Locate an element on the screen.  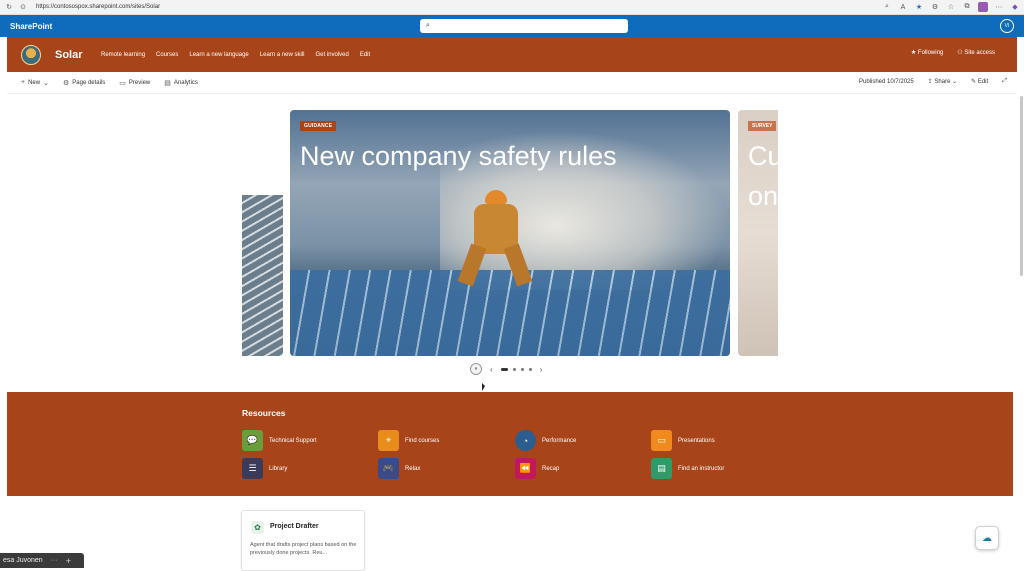
profile-avatar is located at coordinates (983, 7).